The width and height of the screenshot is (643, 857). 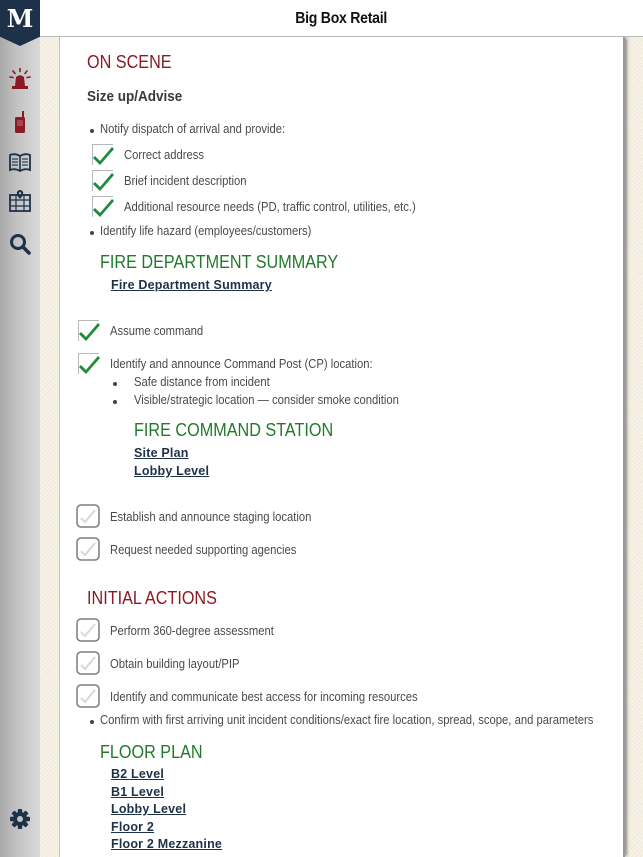 I want to click on check-label: Request needed supporting agencies, so click(x=203, y=550).